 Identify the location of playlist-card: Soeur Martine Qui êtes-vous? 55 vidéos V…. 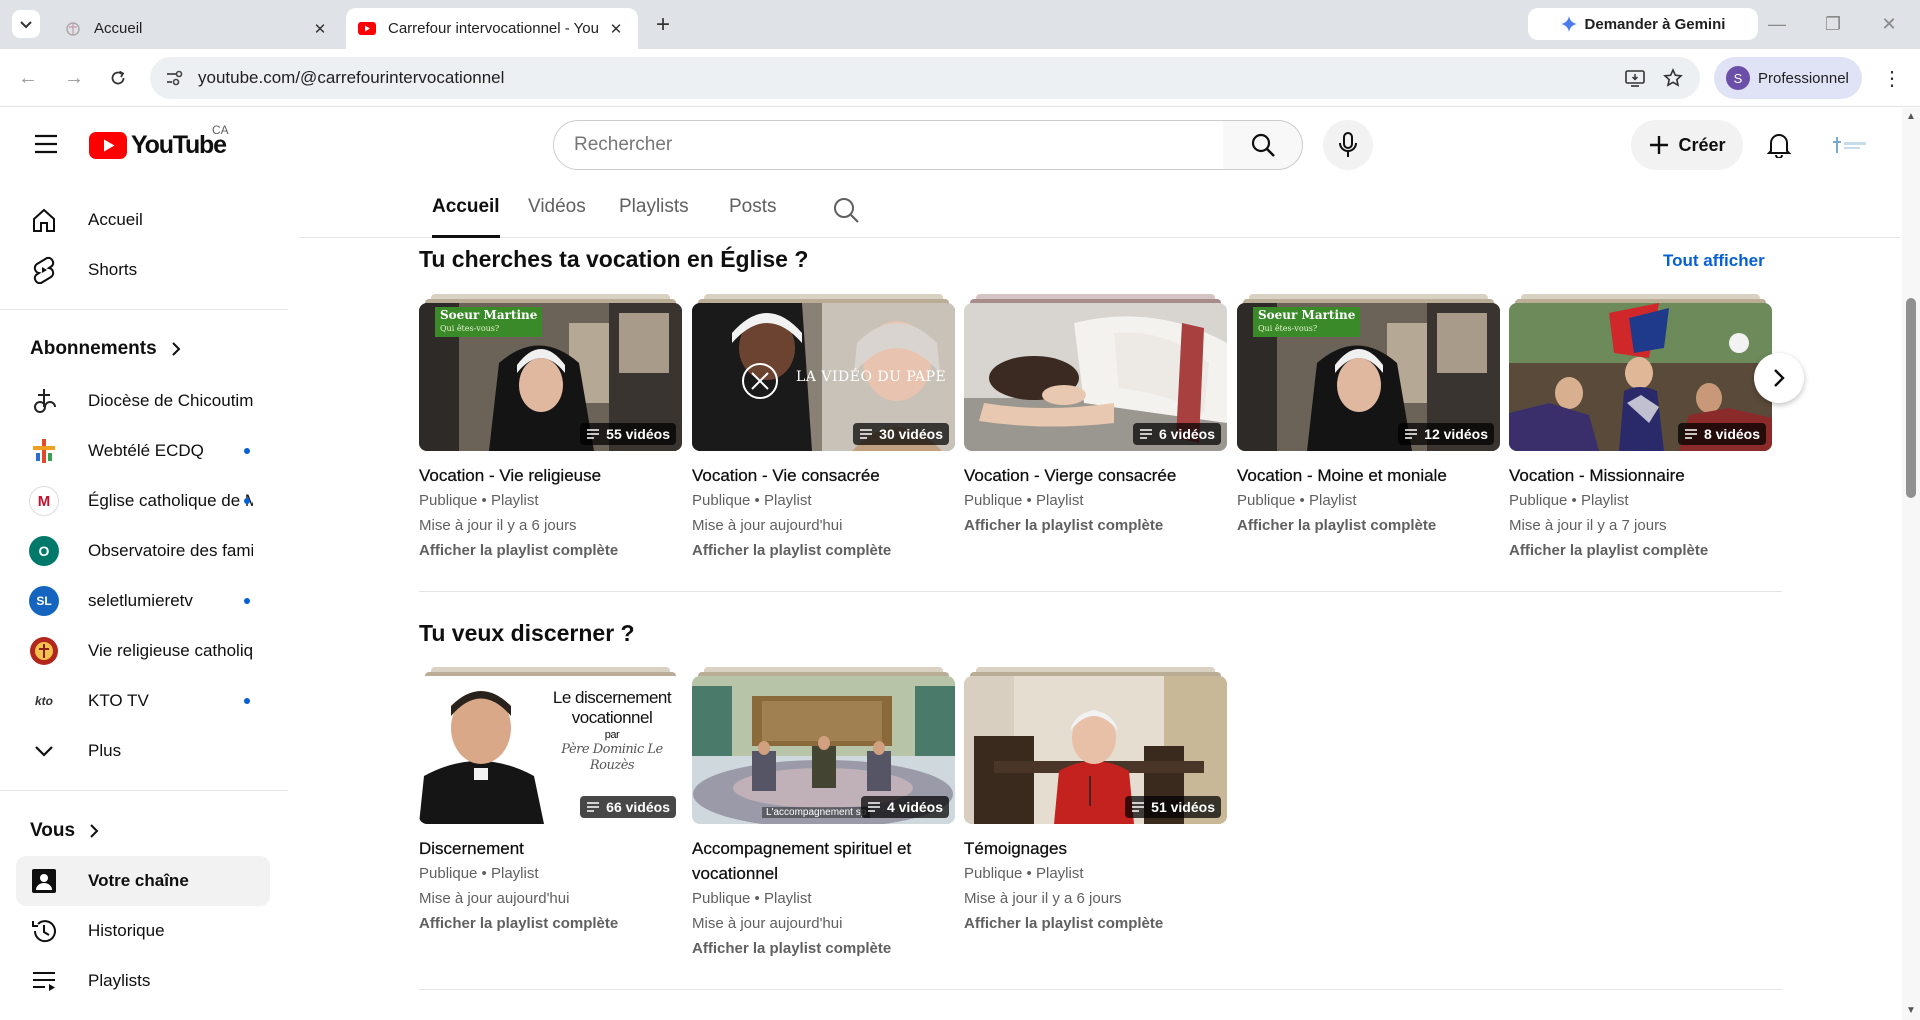
(550, 428).